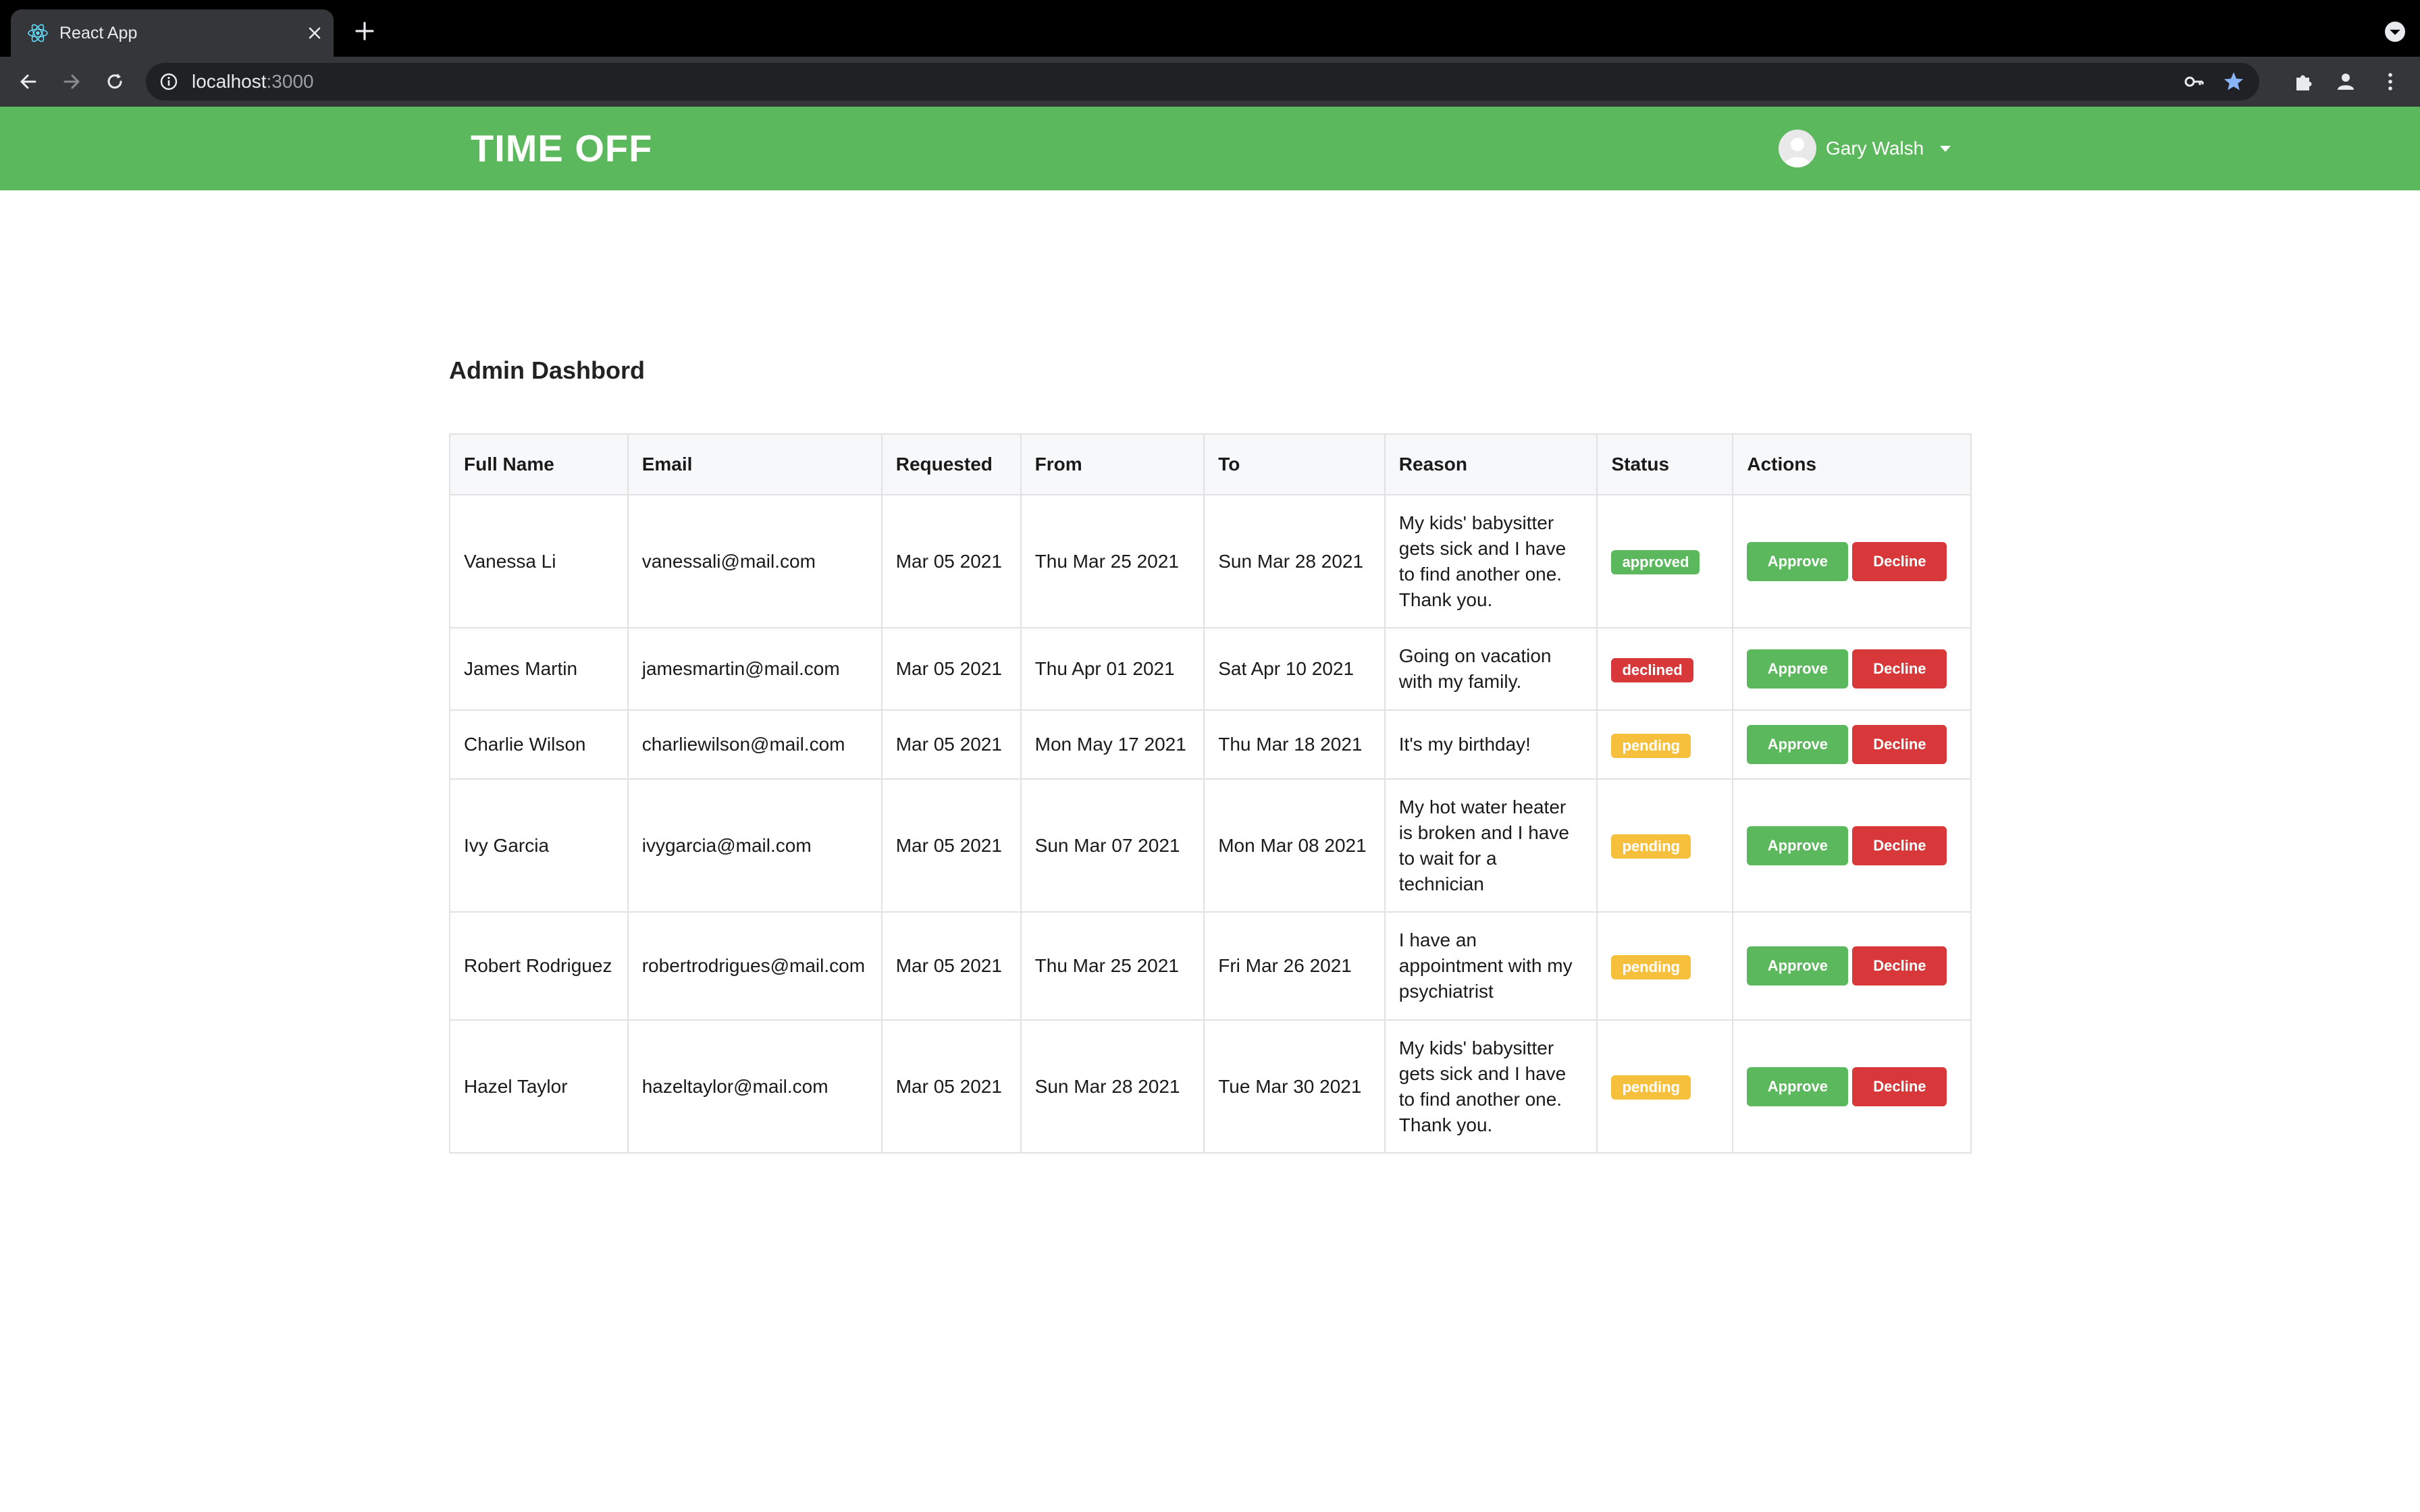  I want to click on key-icon, so click(2194, 81).